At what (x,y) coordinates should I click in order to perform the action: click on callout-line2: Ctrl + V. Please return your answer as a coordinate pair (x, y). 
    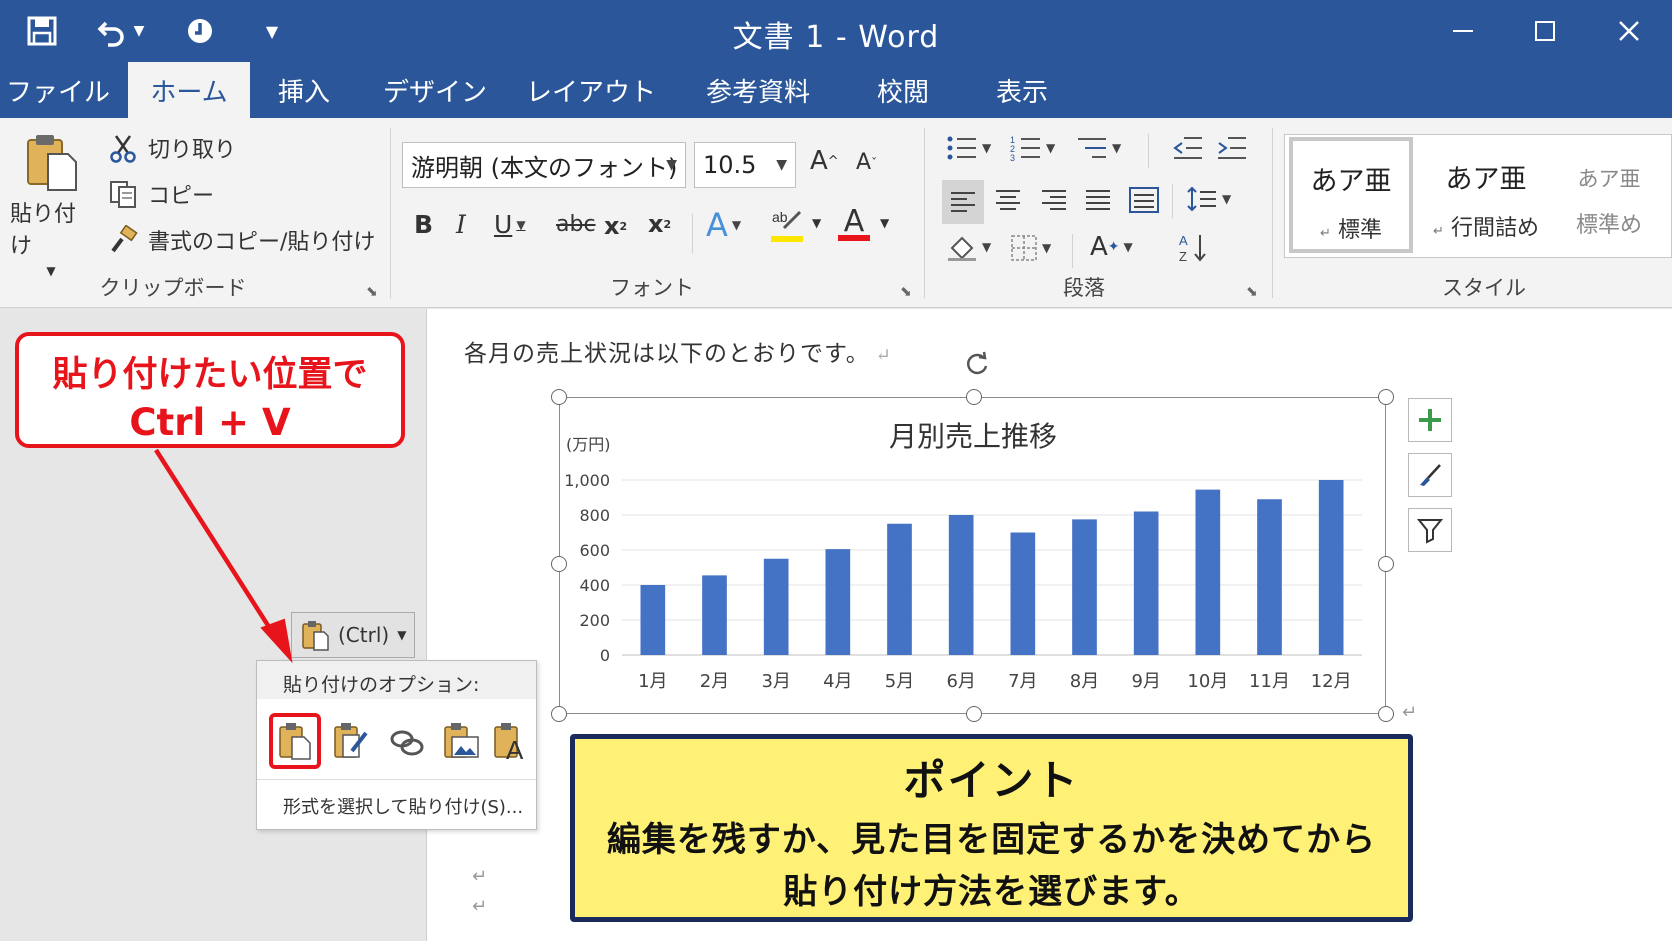
    Looking at the image, I should click on (210, 422).